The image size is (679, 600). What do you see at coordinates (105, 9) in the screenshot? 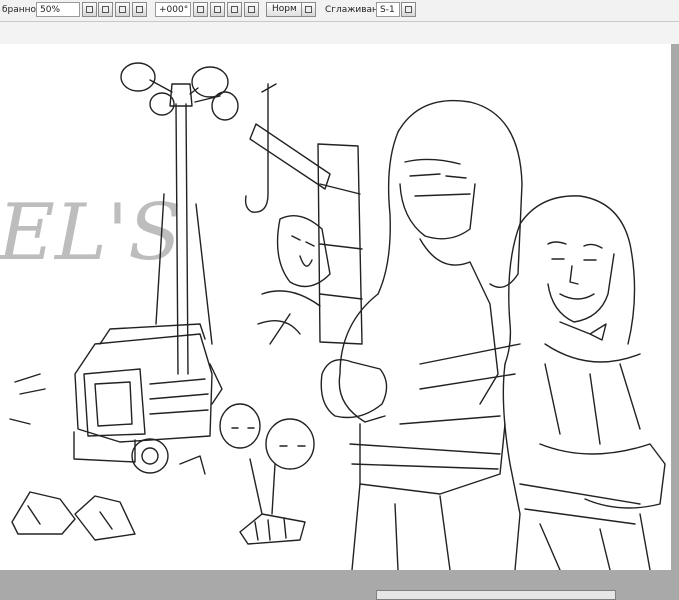
I see `zoom-out-icon` at bounding box center [105, 9].